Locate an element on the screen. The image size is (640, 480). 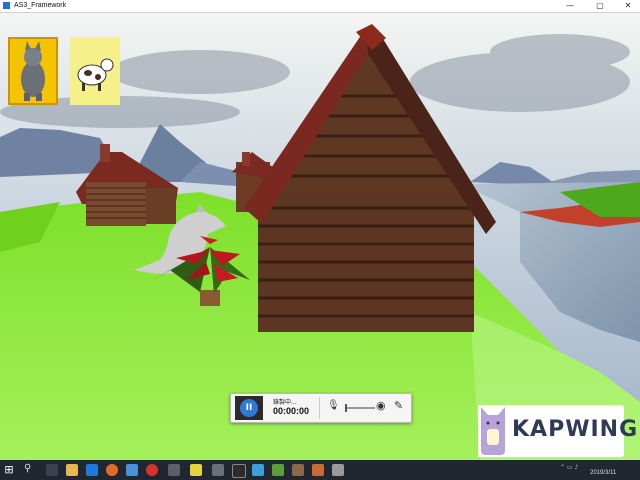
pause-icon: II is located at coordinates (249, 408).